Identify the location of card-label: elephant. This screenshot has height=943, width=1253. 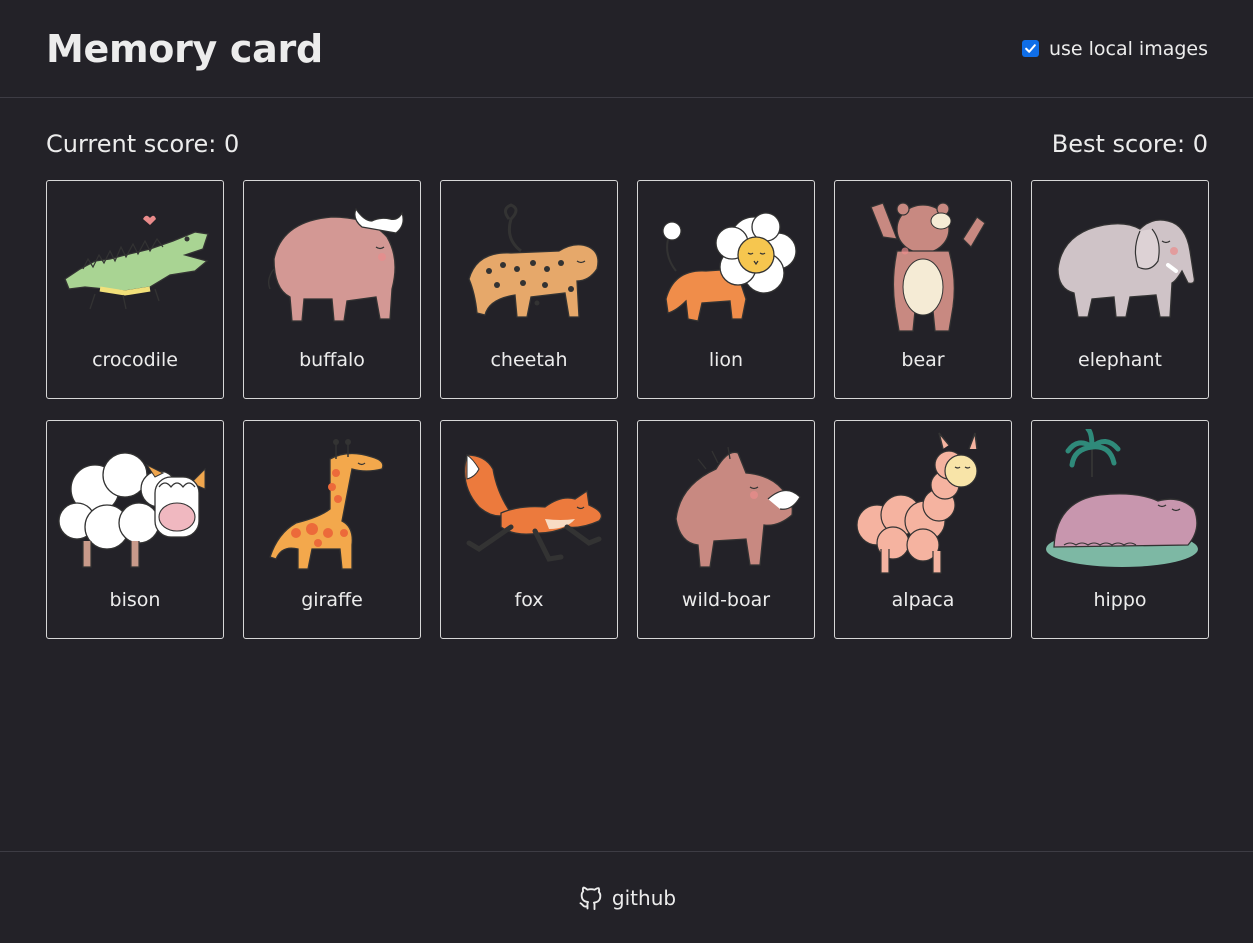
(1120, 360).